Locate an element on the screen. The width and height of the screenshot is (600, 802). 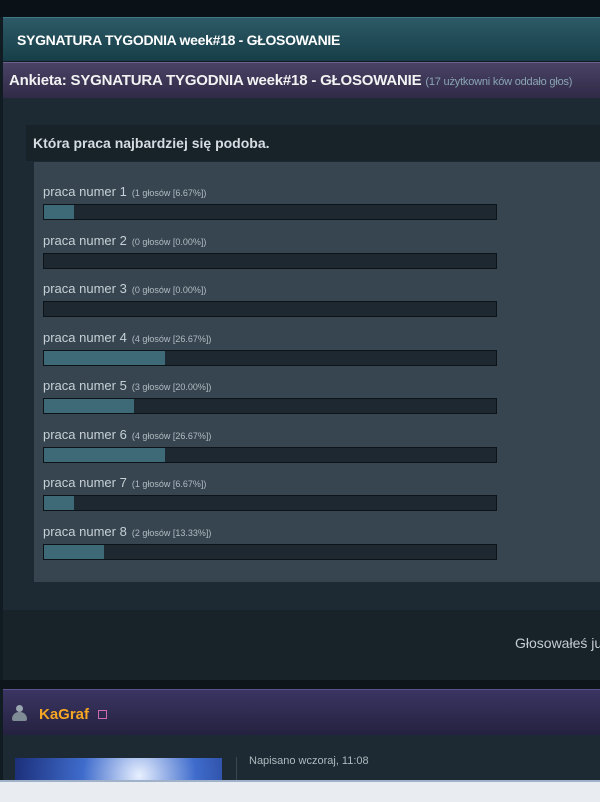
poll-choice-7: praca numer 7 (1 głosów [6.67%]) is located at coordinates (273, 495).